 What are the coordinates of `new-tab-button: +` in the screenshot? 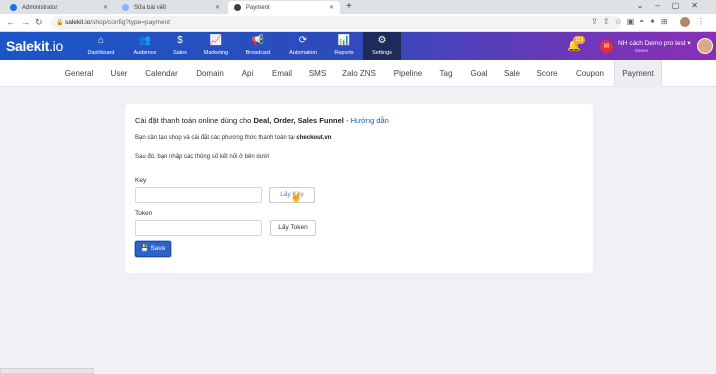 It's located at (349, 6).